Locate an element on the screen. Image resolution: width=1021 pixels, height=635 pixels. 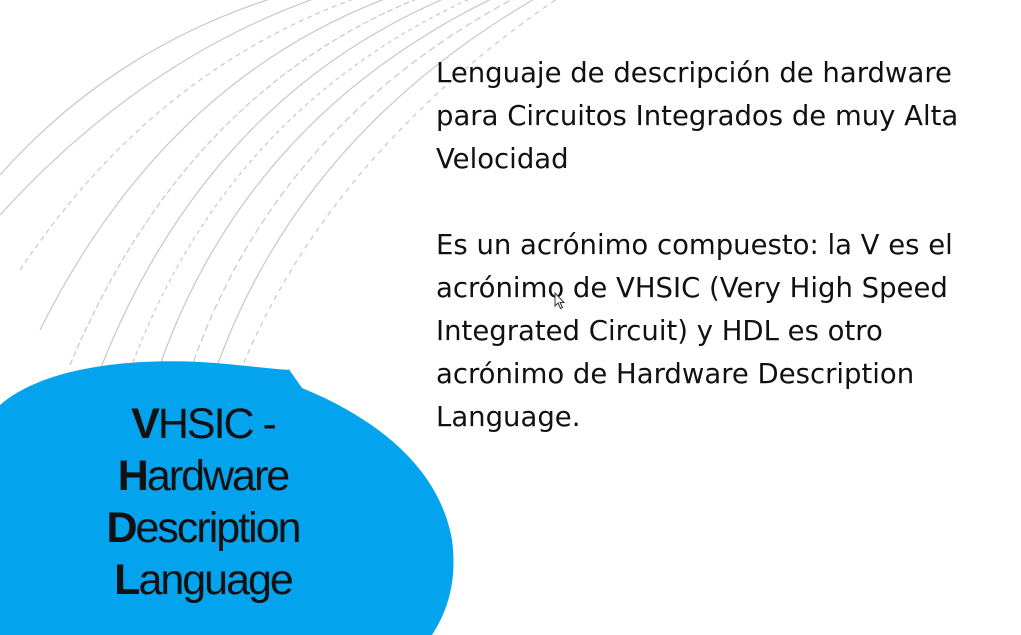
title-line-hardware: Hardware is located at coordinates (203, 476).